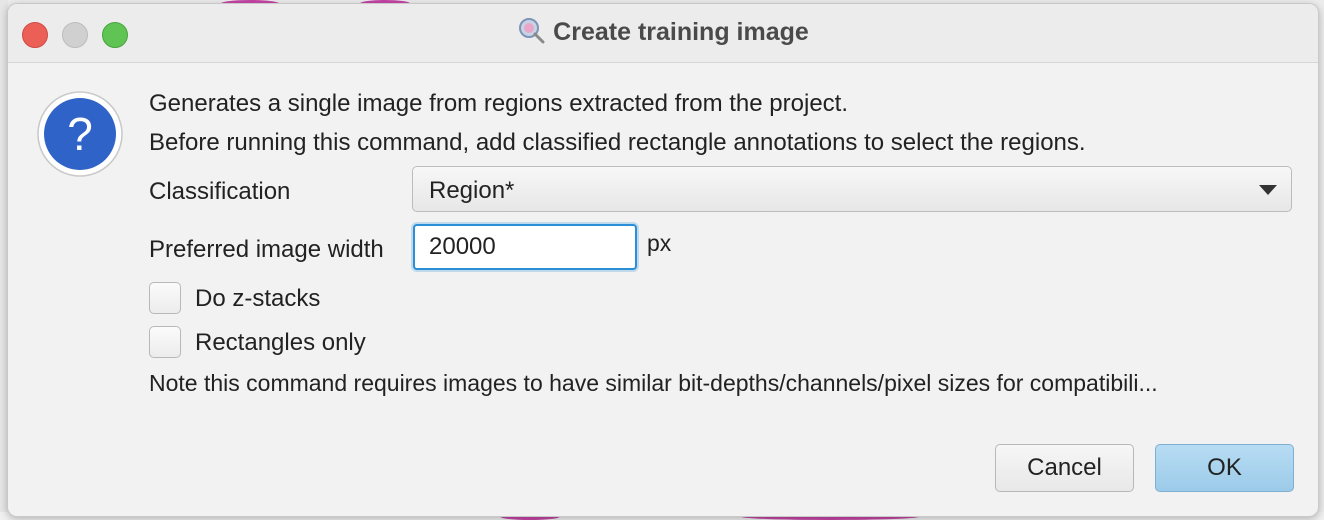 The height and width of the screenshot is (520, 1324). I want to click on image-width-label: Preferred image width, so click(266, 249).